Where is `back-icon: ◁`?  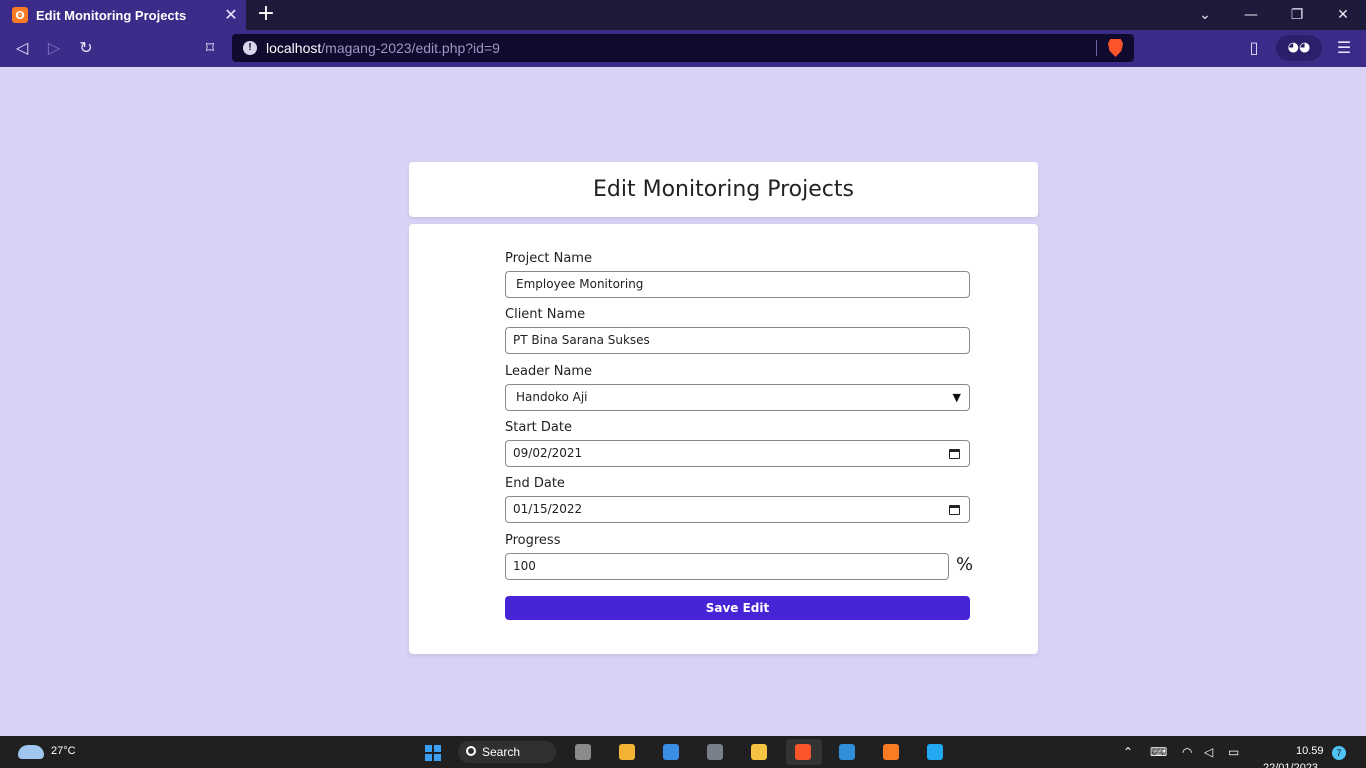
back-icon: ◁ is located at coordinates (22, 48).